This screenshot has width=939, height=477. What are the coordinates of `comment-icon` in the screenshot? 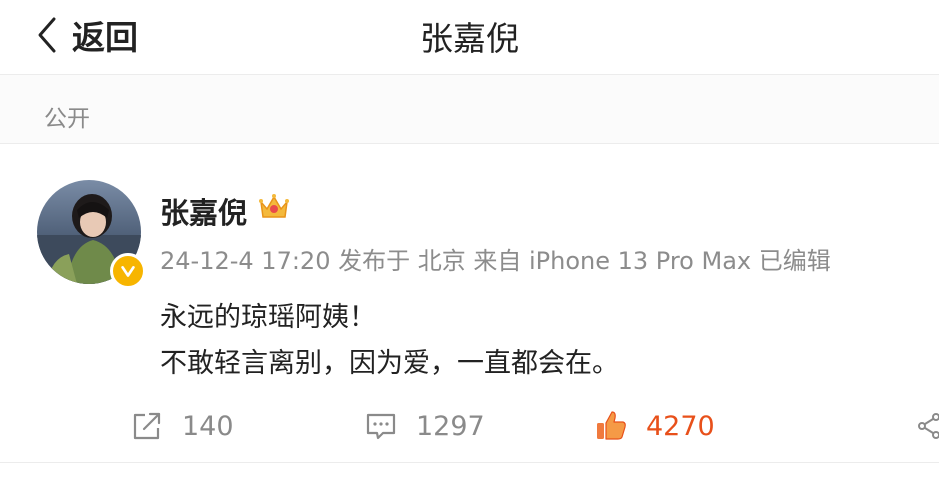 It's located at (381, 426).